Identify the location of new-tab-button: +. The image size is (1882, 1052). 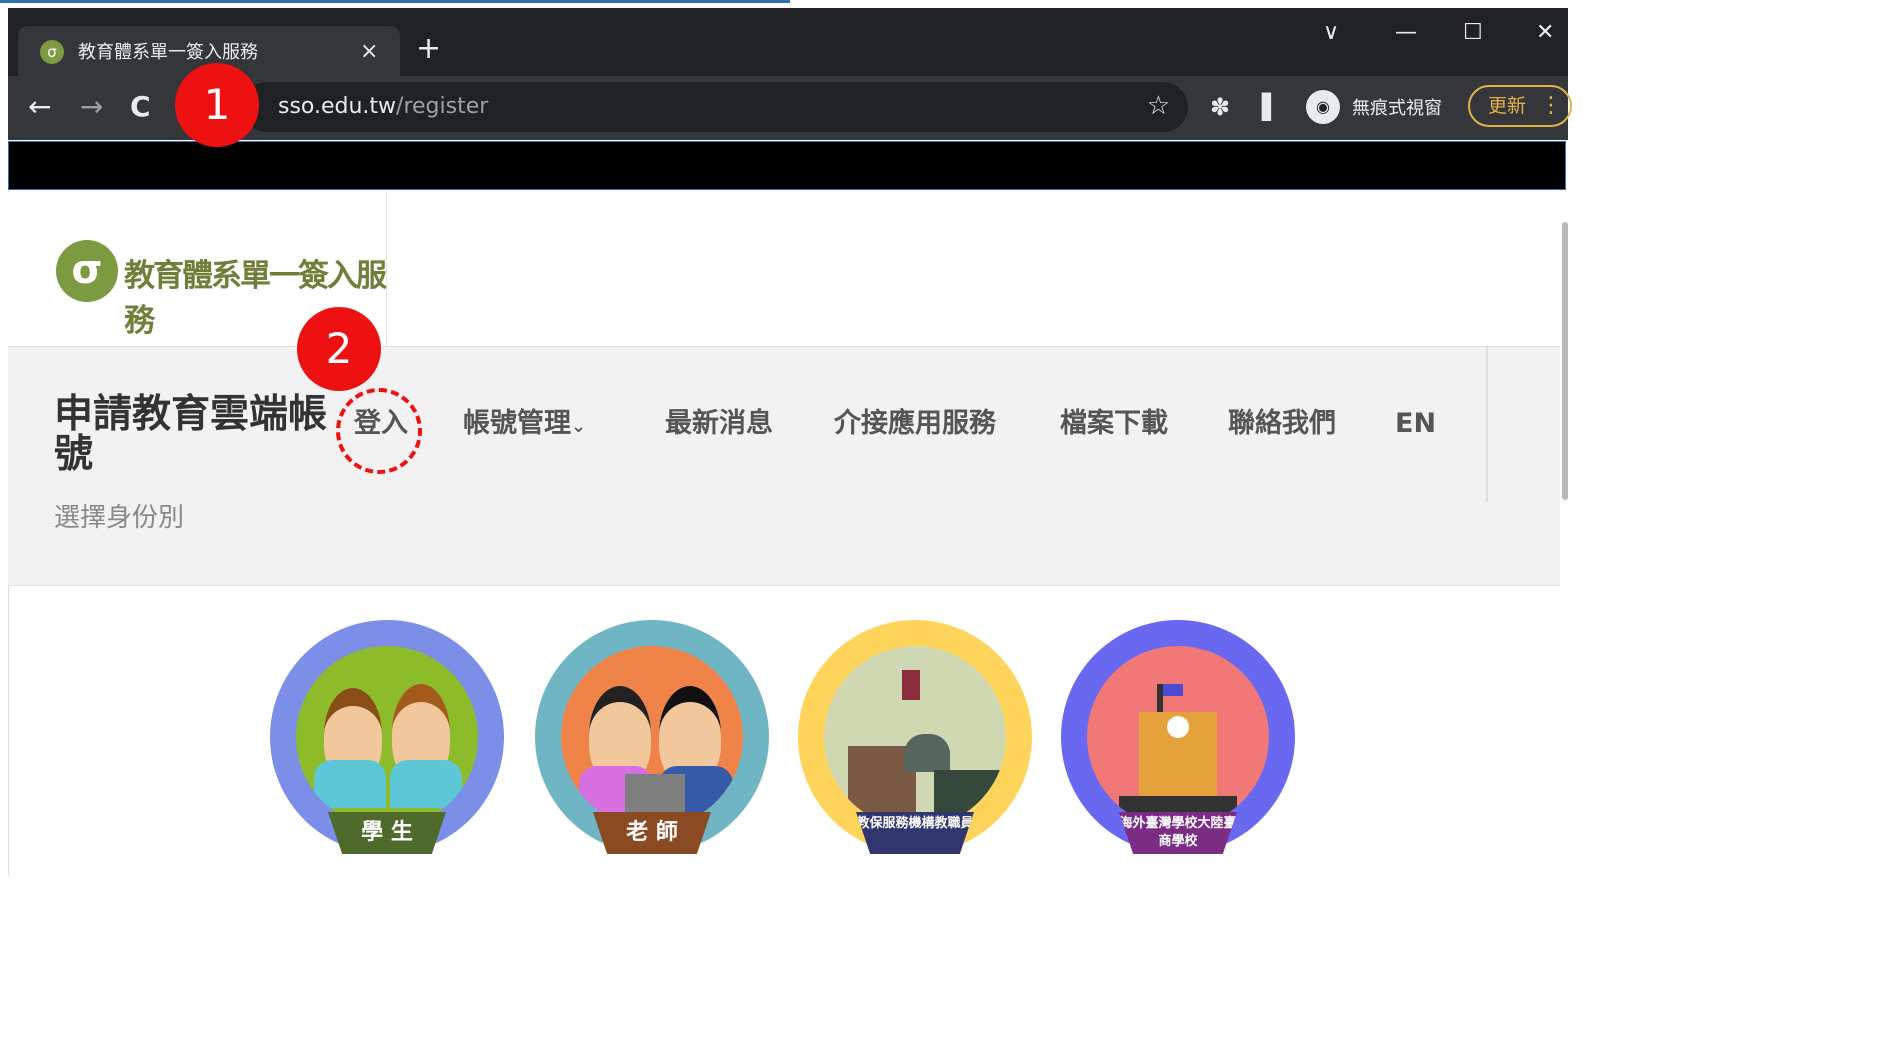
(428, 49).